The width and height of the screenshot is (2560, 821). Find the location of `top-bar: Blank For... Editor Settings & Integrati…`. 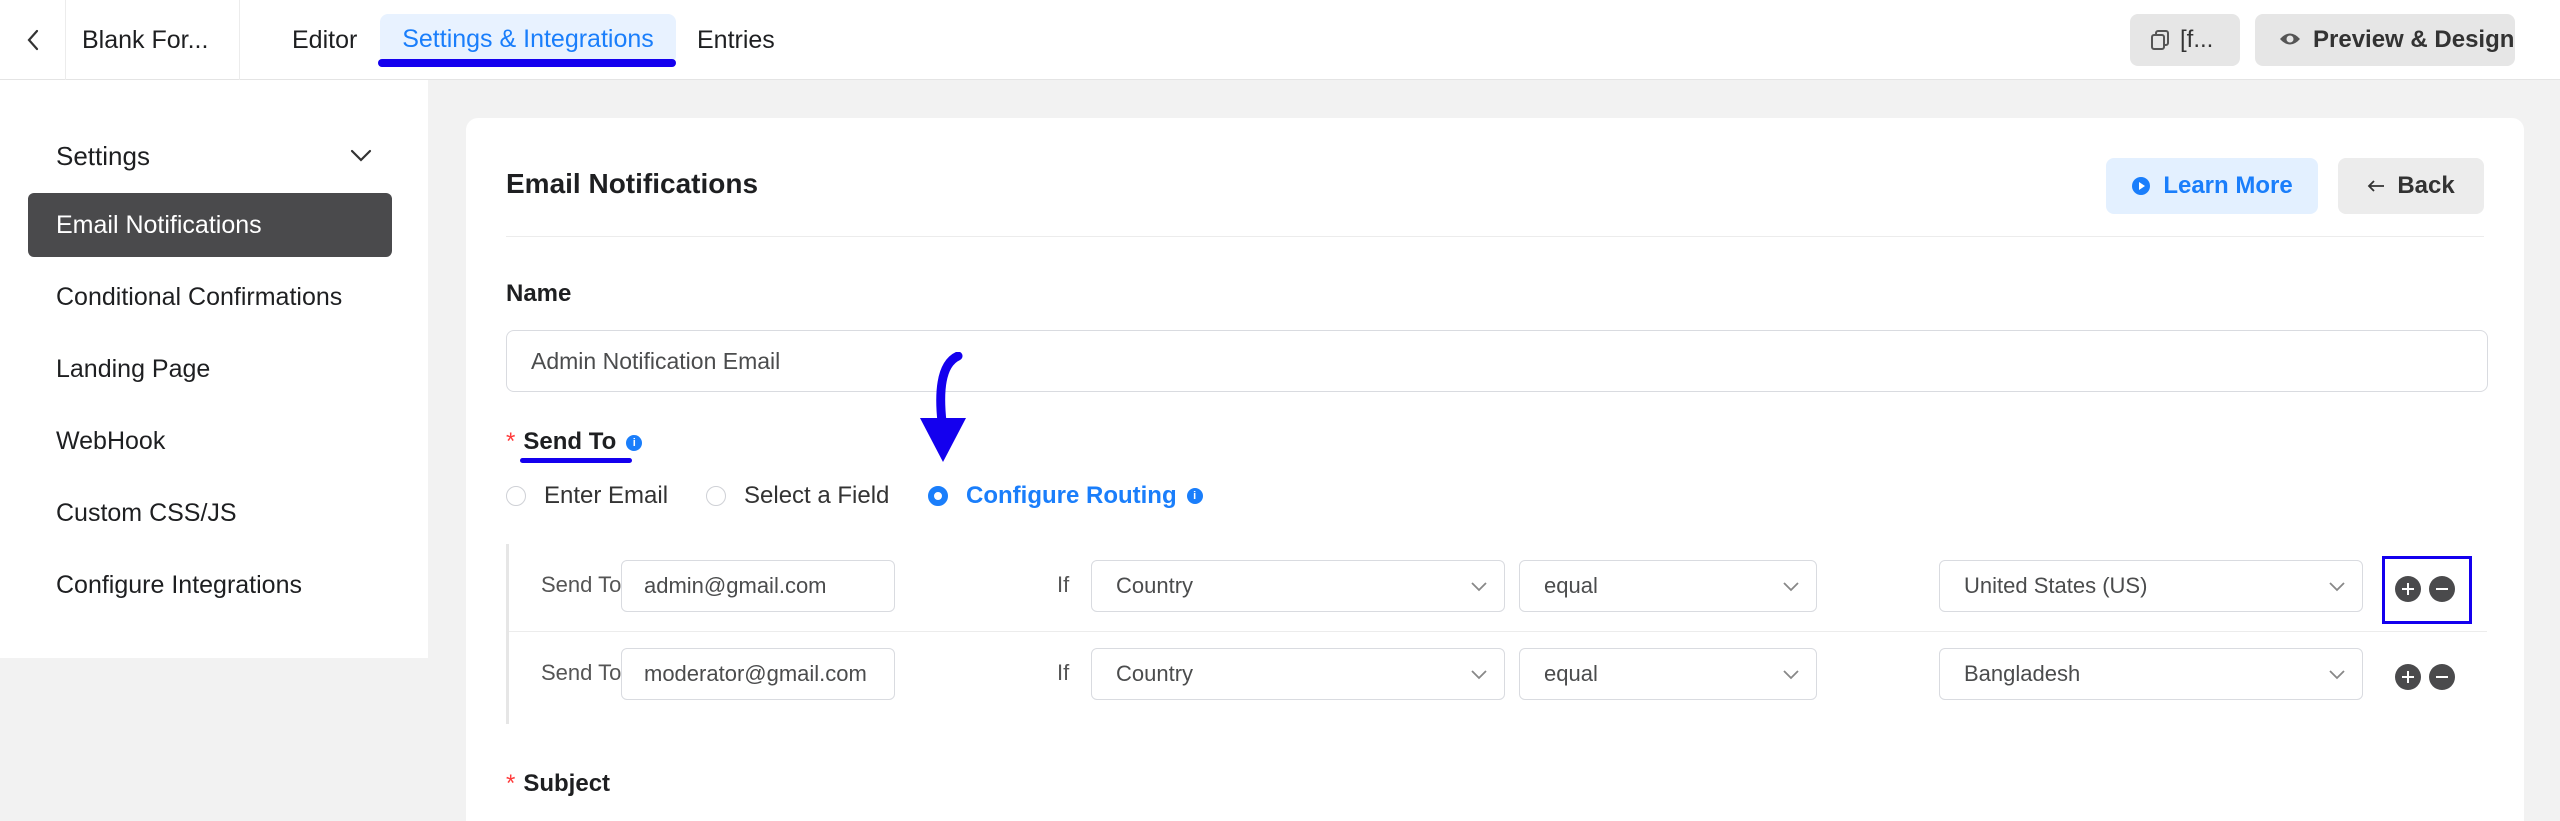

top-bar: Blank For... Editor Settings & Integrati… is located at coordinates (1280, 40).